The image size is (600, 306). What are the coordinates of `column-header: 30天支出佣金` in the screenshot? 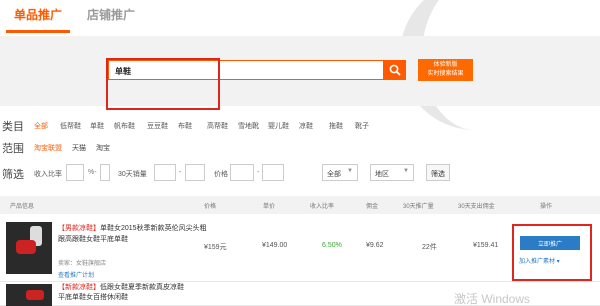 It's located at (476, 205).